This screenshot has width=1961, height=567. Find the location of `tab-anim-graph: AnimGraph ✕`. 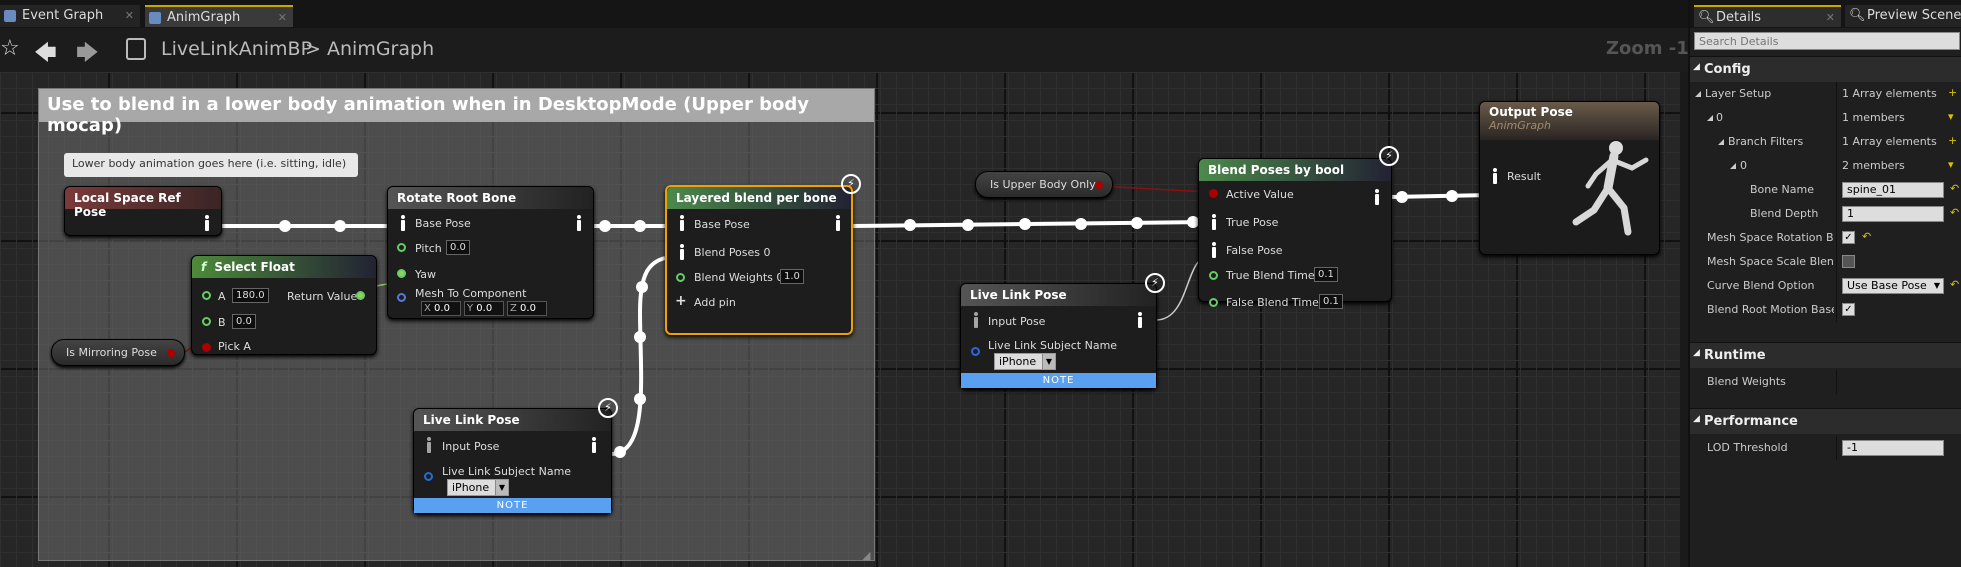

tab-anim-graph: AnimGraph ✕ is located at coordinates (219, 16).